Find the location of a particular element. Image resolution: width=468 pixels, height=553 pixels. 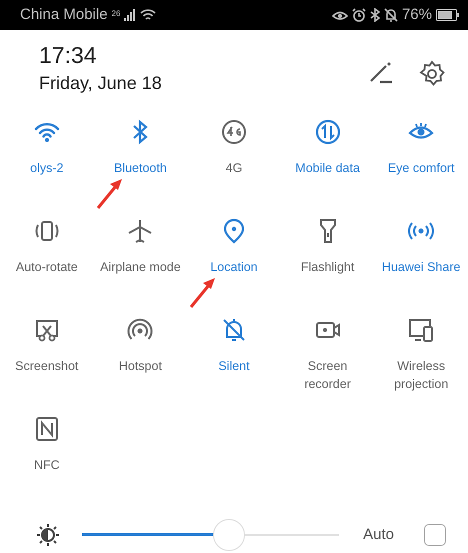

battery-icon is located at coordinates (448, 15).